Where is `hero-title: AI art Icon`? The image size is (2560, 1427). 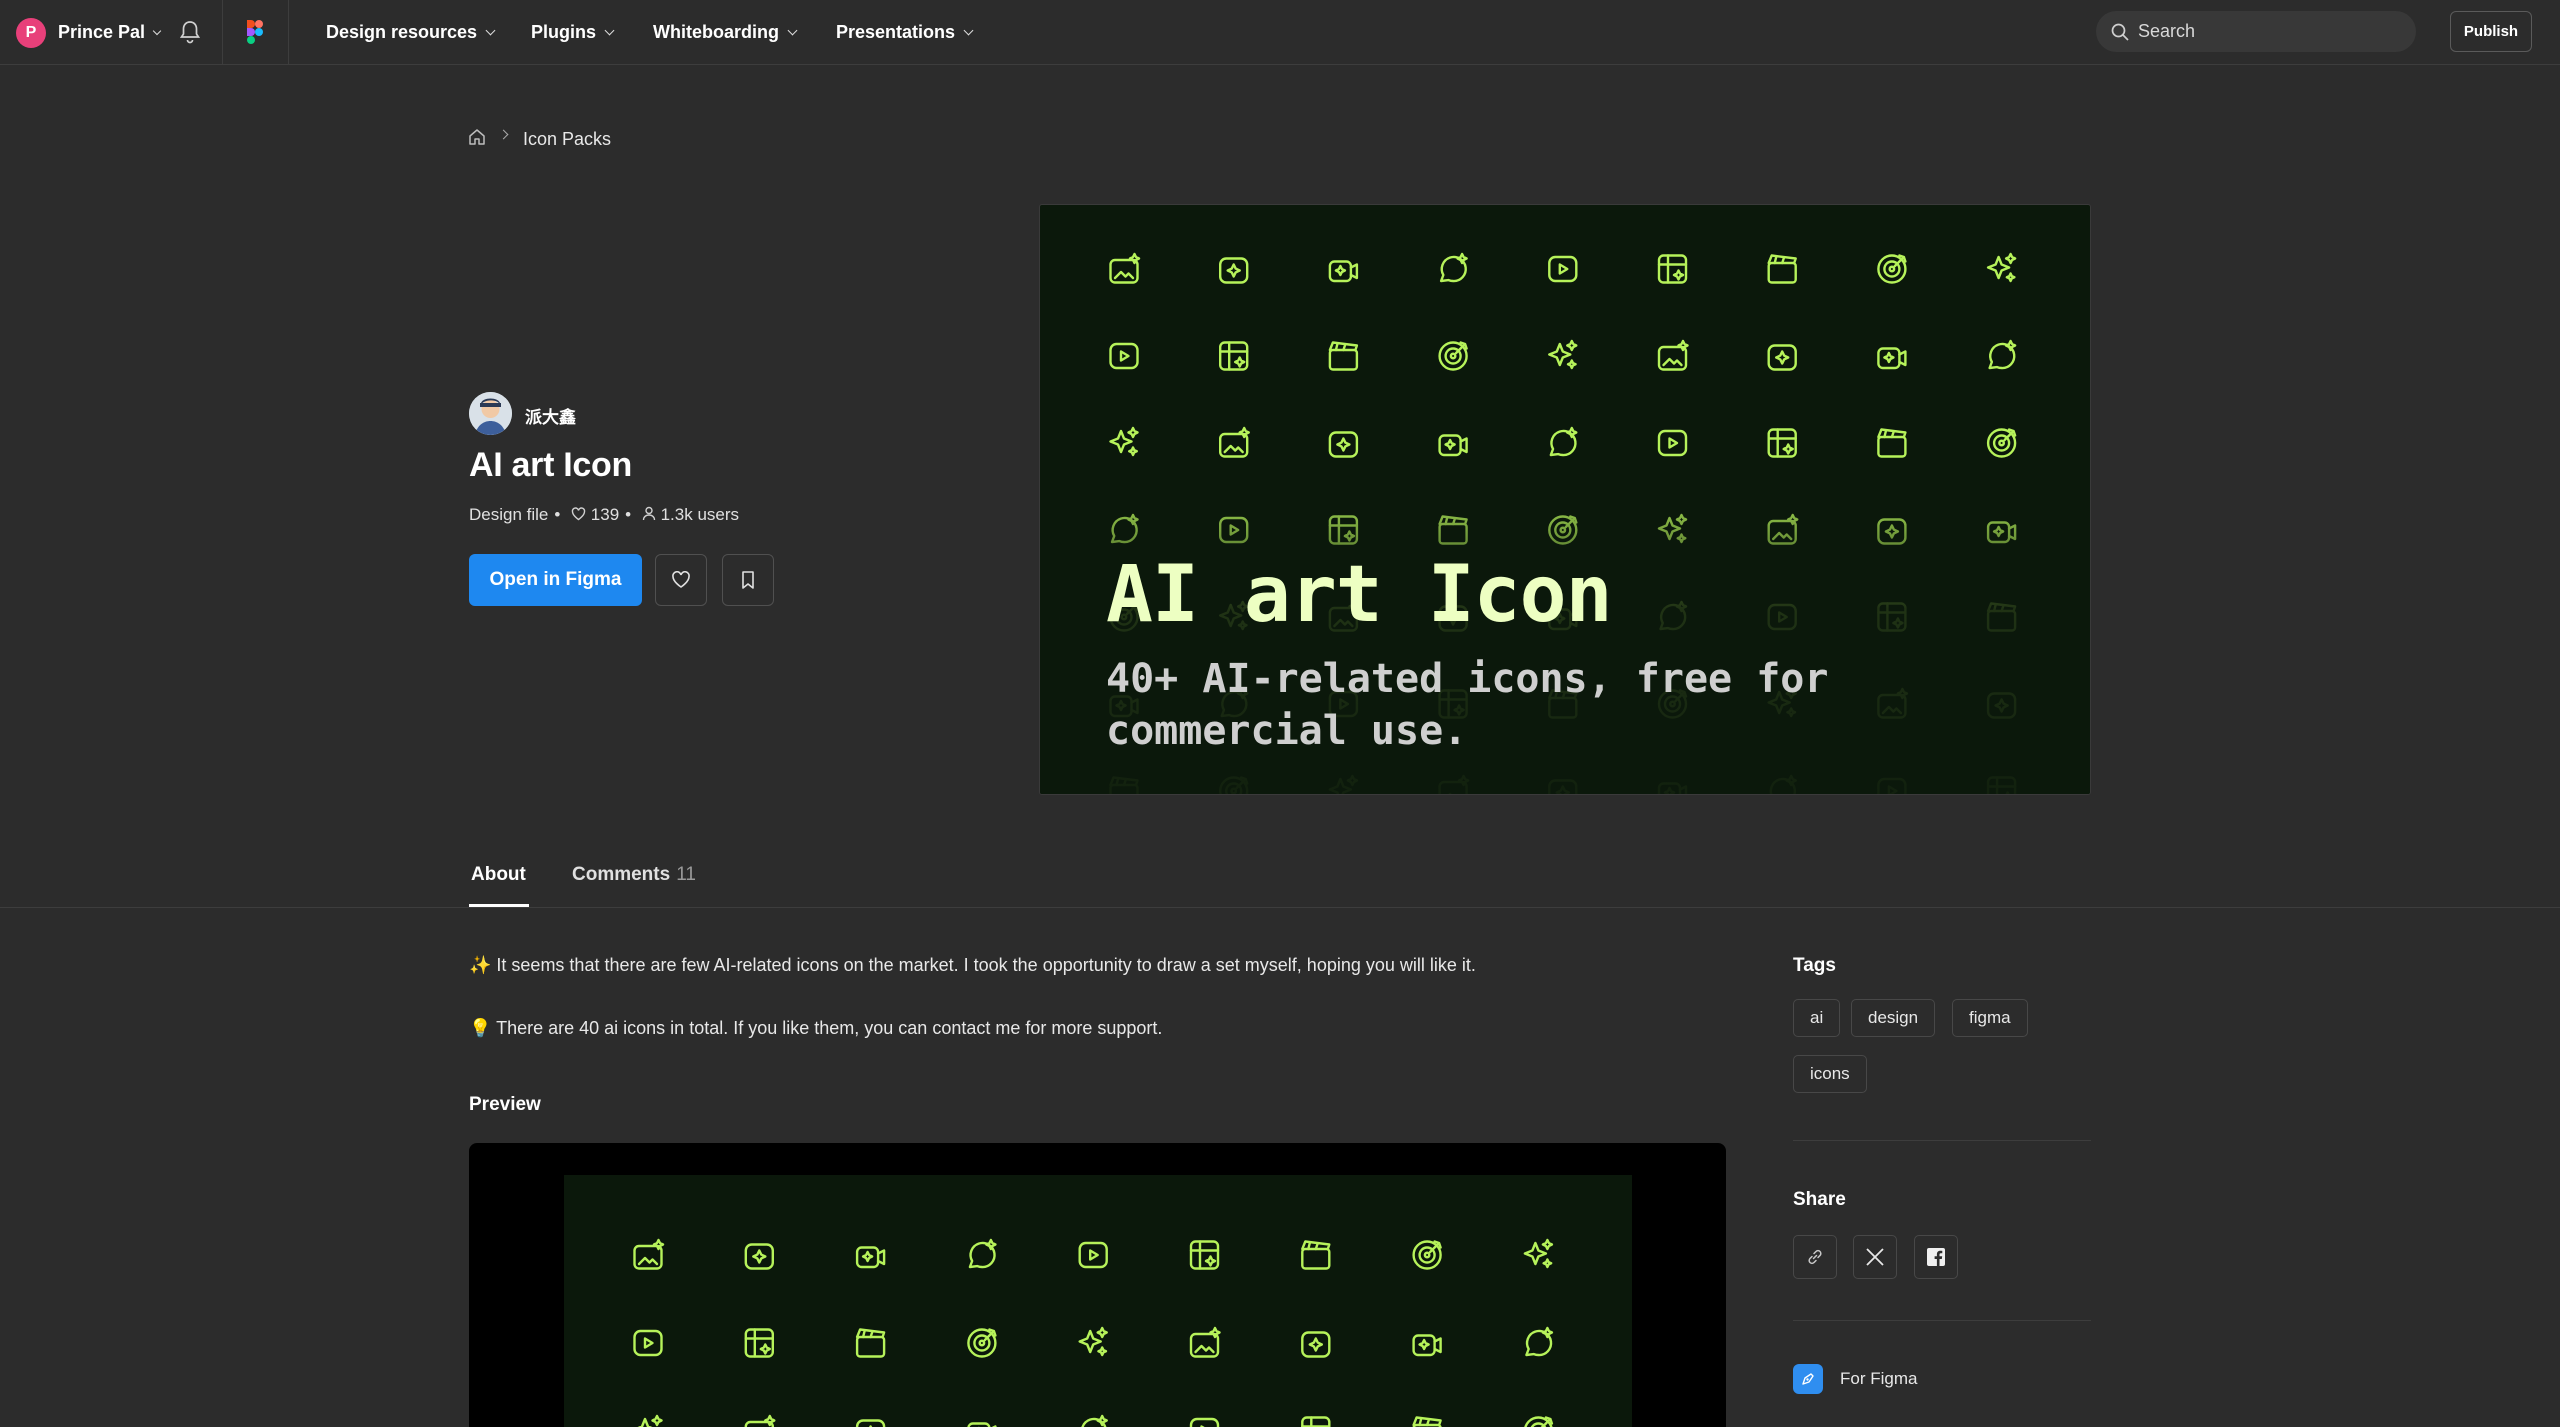 hero-title: AI art Icon is located at coordinates (1359, 595).